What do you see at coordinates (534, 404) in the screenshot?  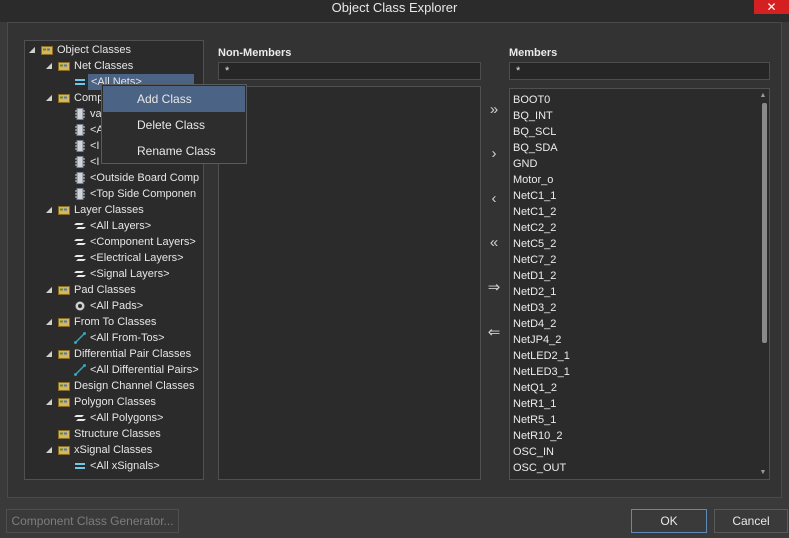 I see `member-item: NetR1_1` at bounding box center [534, 404].